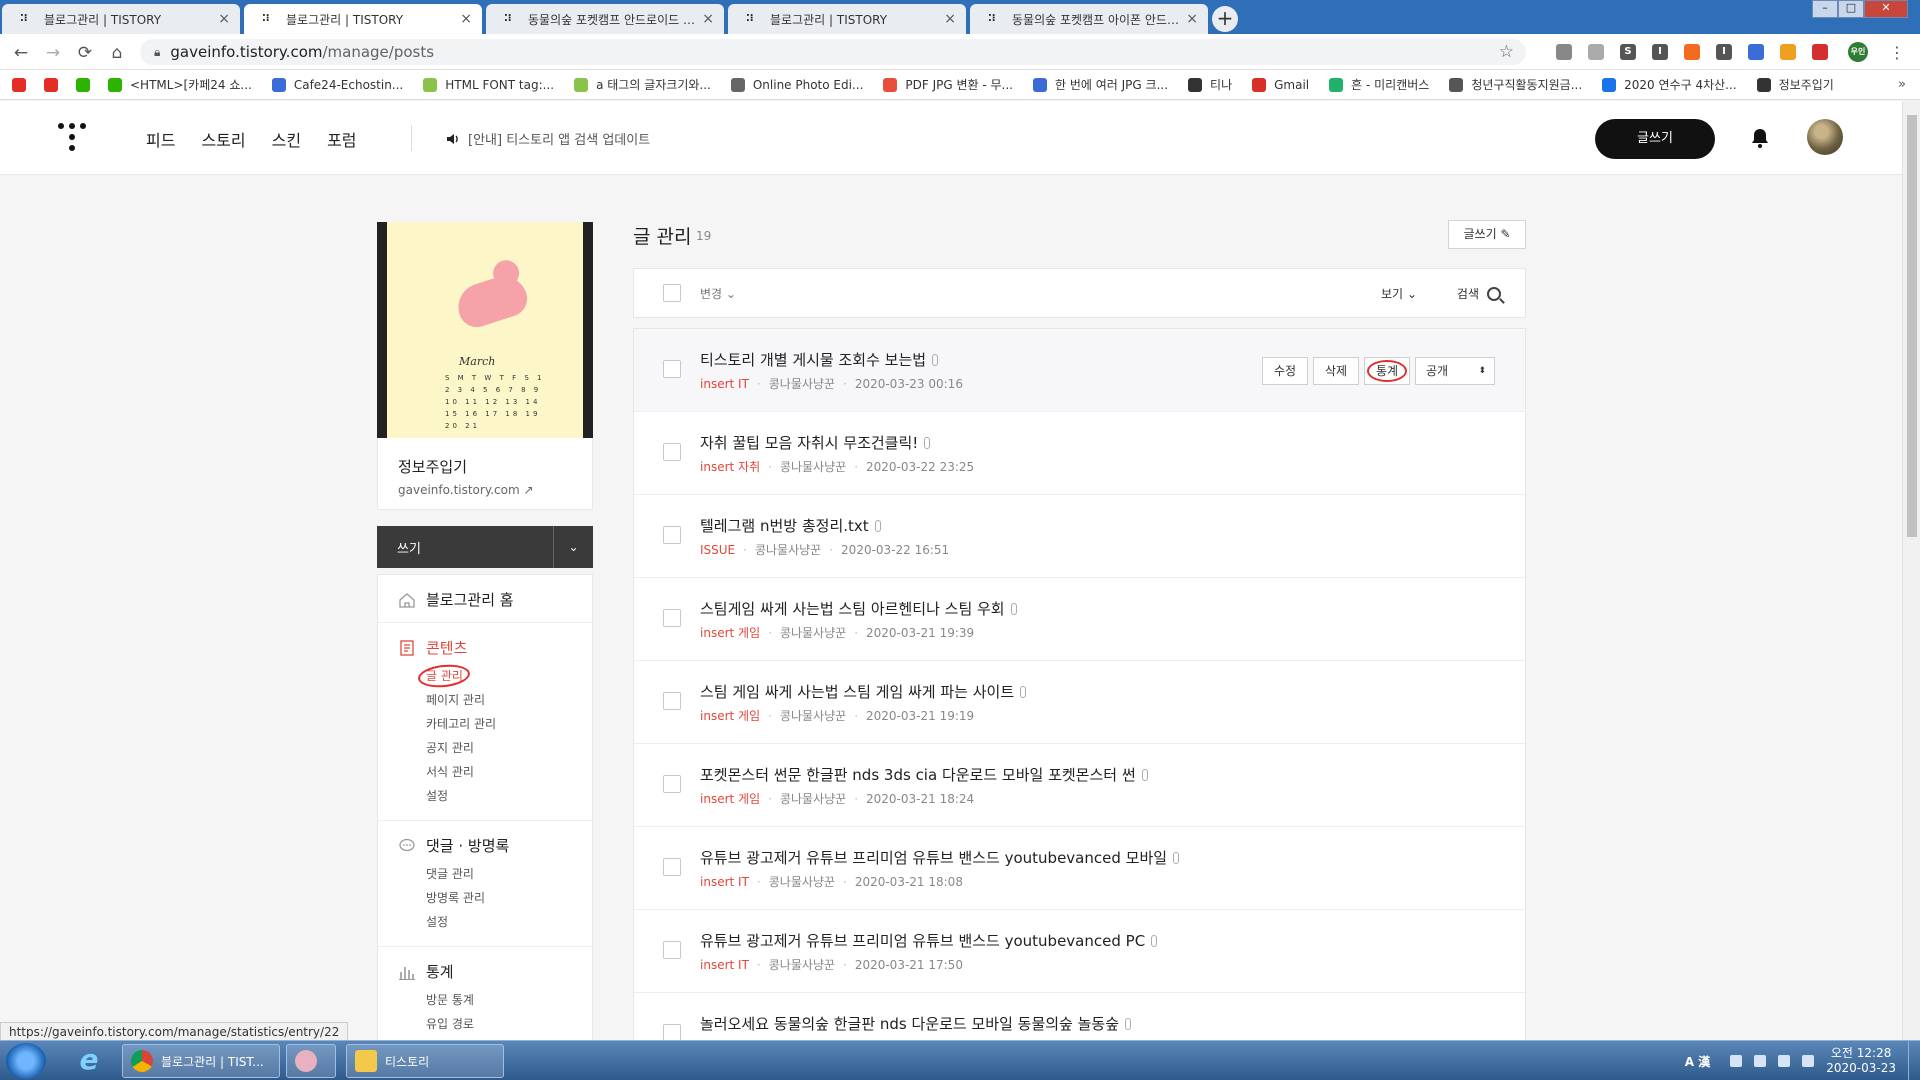 The width and height of the screenshot is (1920, 1080). What do you see at coordinates (847, 19) in the screenshot?
I see `browser-tab-4: ⁚⁝ 블로그관리 | TISTORY ×` at bounding box center [847, 19].